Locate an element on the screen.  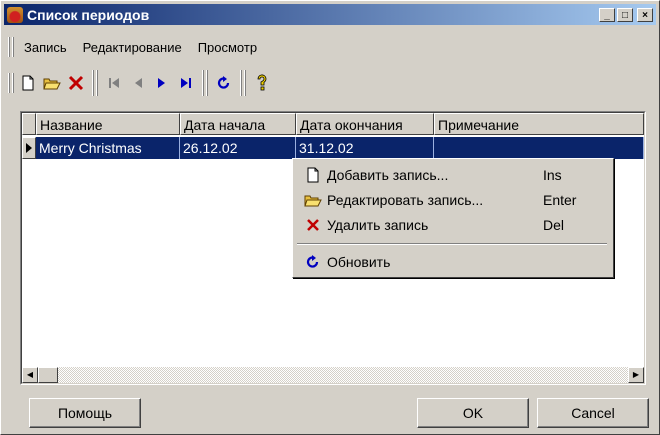
menu-record: Запись is located at coordinates (45, 47).